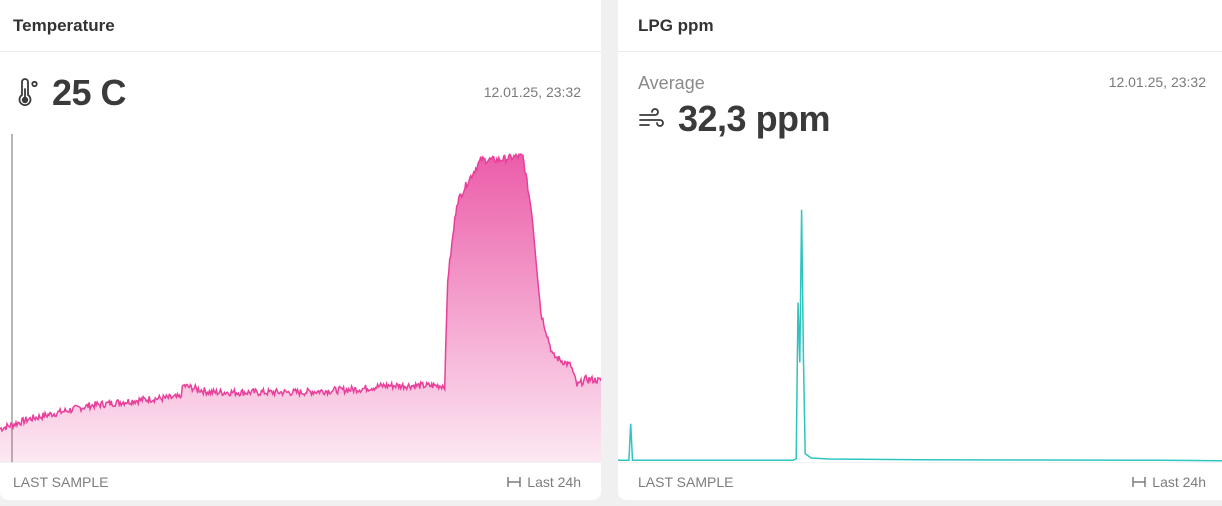 This screenshot has height=506, width=1222. What do you see at coordinates (89, 92) in the screenshot?
I see `temperature-value: 25 C` at bounding box center [89, 92].